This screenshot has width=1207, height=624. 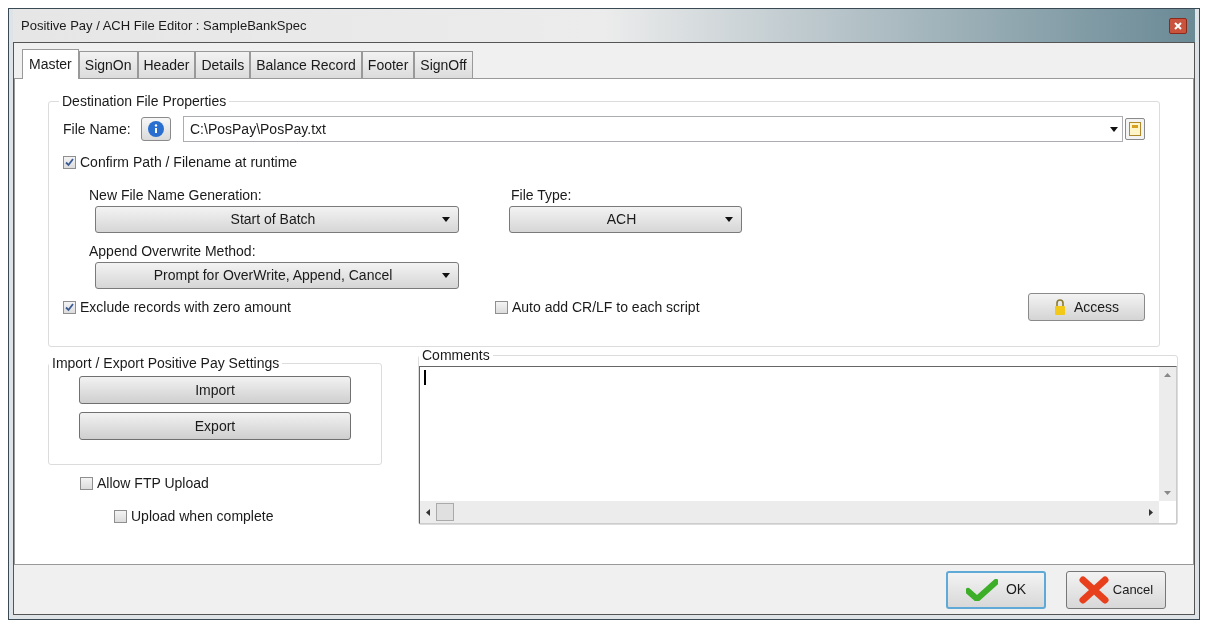 I want to click on checkbox-label: Allow FTP Upload, so click(x=153, y=483).